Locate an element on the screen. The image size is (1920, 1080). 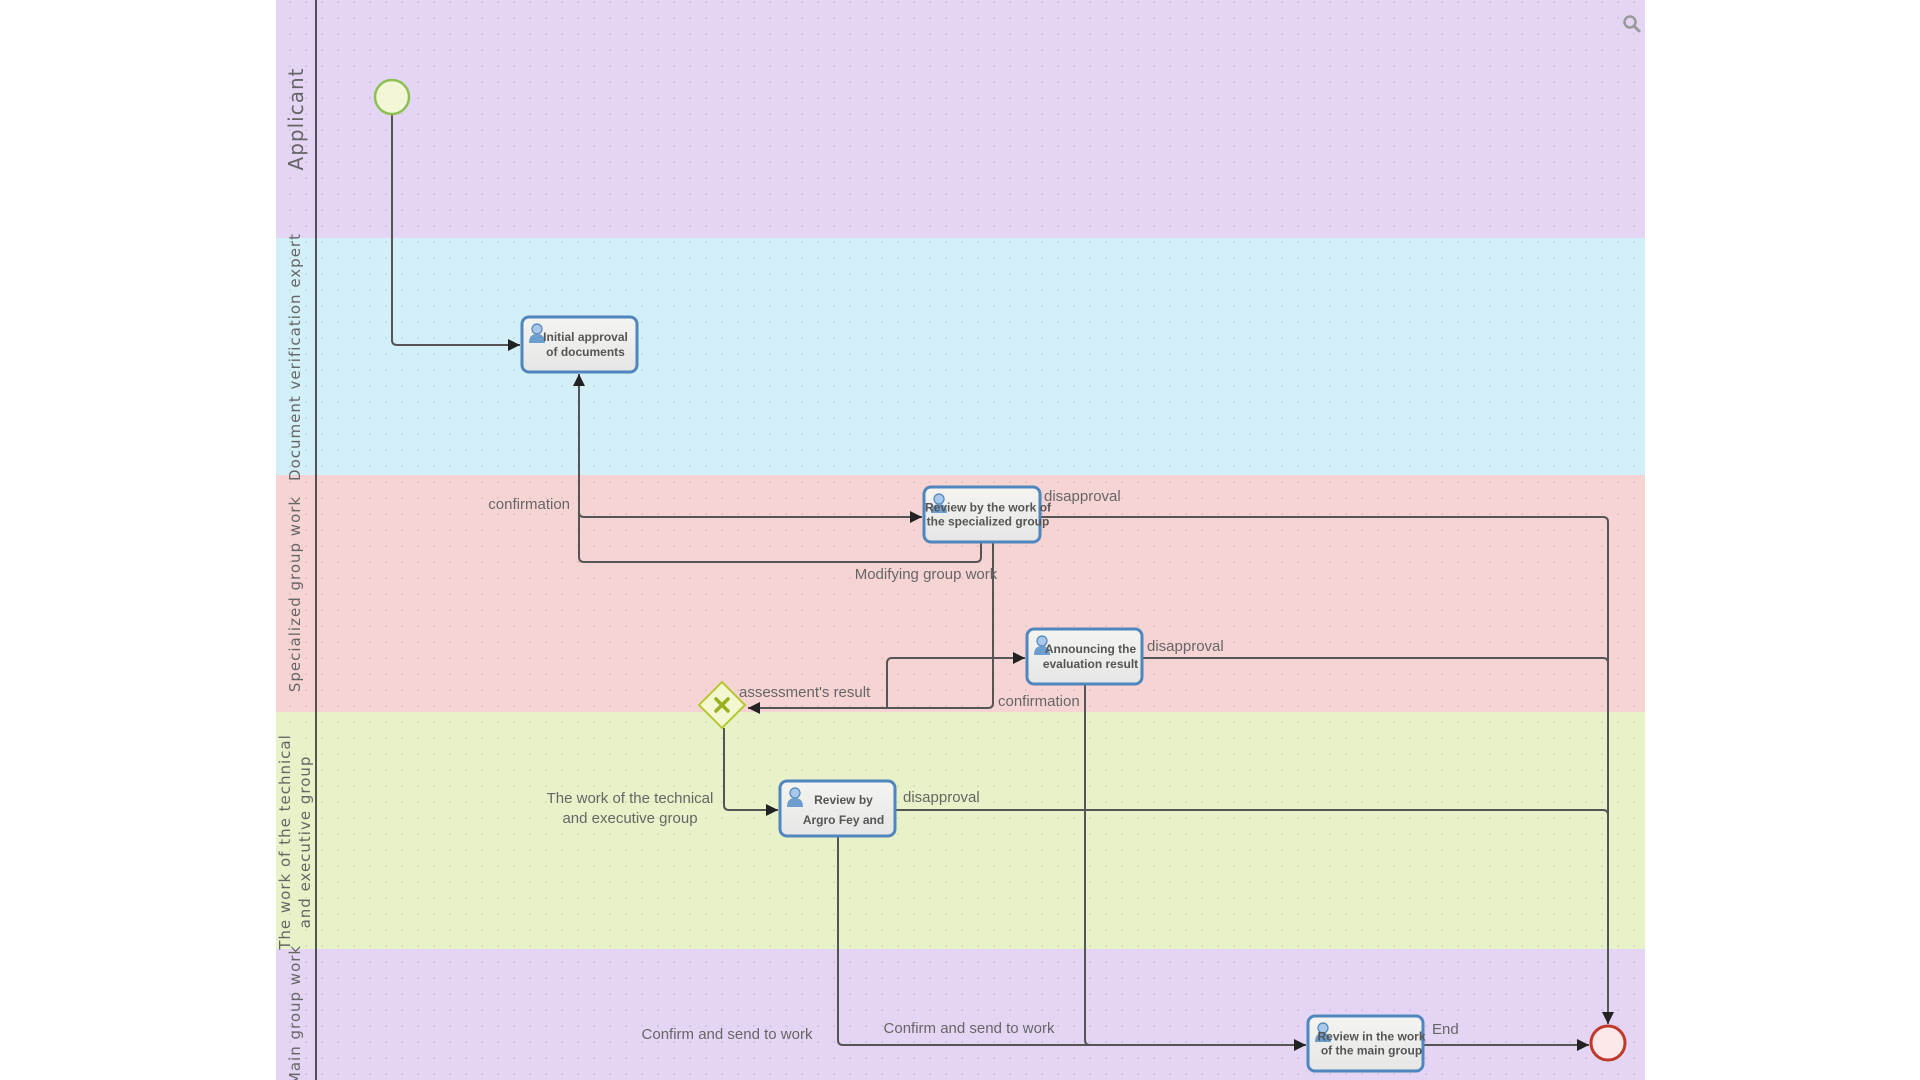
task-initial-approval: Initial approvalof documents is located at coordinates (579, 344).